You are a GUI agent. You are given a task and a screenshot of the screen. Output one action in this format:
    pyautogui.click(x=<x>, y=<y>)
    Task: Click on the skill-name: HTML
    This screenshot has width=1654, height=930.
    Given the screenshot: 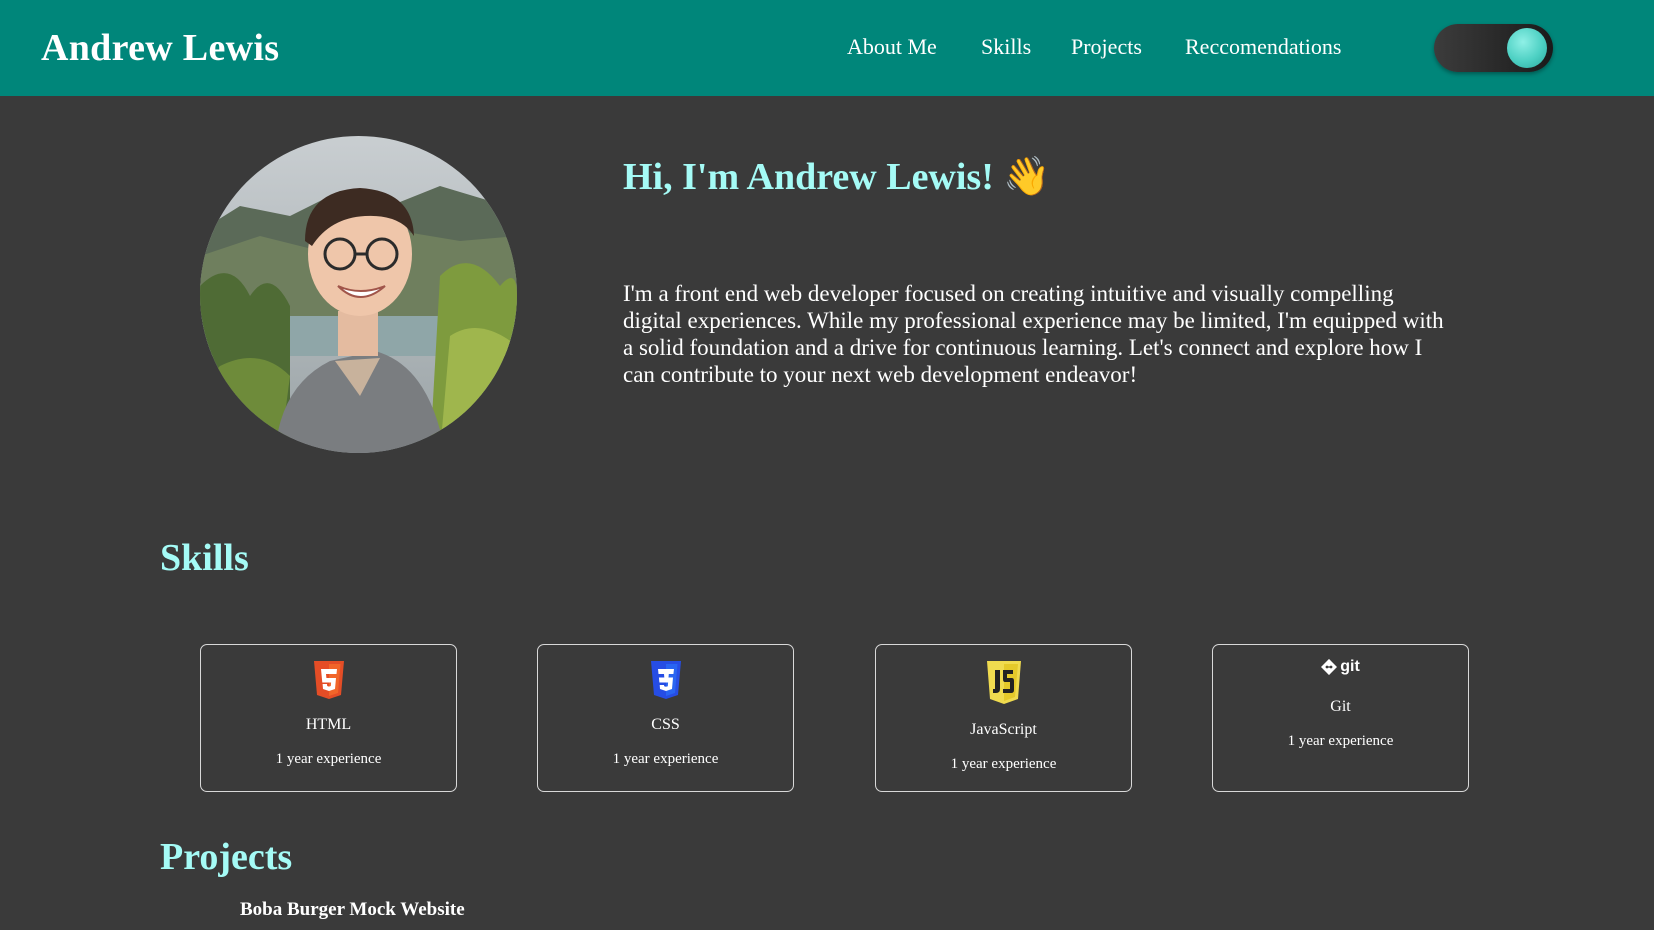 What is the action you would take?
    pyautogui.click(x=328, y=724)
    